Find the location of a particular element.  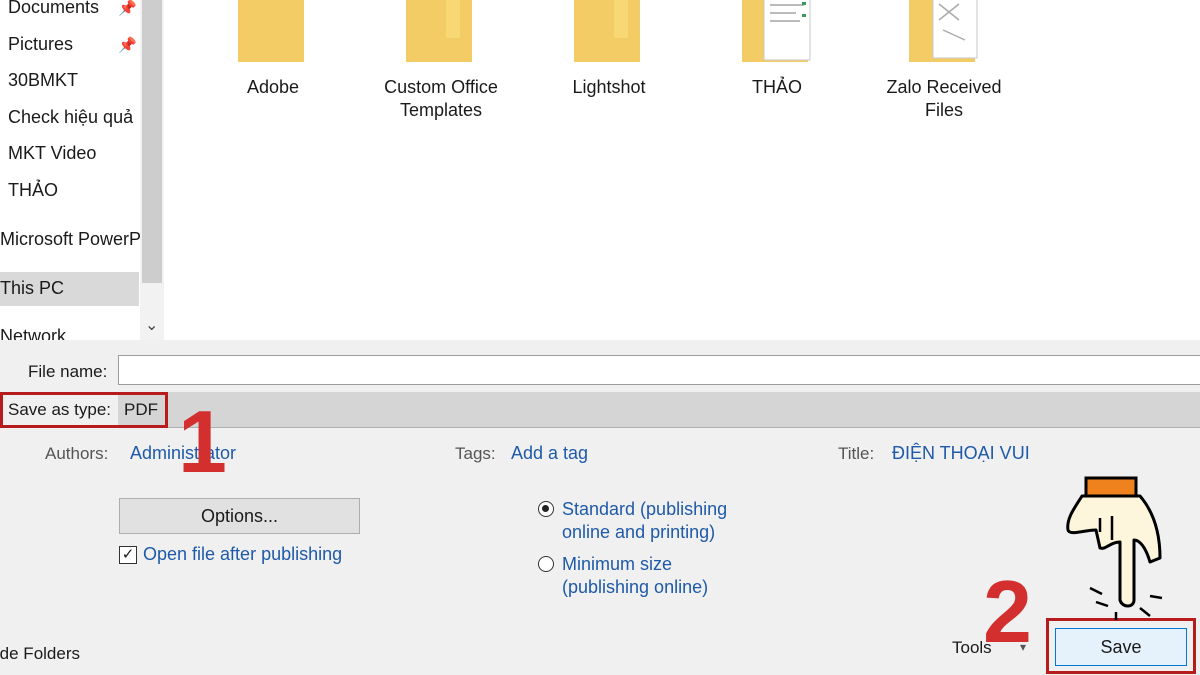

file-name-input is located at coordinates (659, 370).